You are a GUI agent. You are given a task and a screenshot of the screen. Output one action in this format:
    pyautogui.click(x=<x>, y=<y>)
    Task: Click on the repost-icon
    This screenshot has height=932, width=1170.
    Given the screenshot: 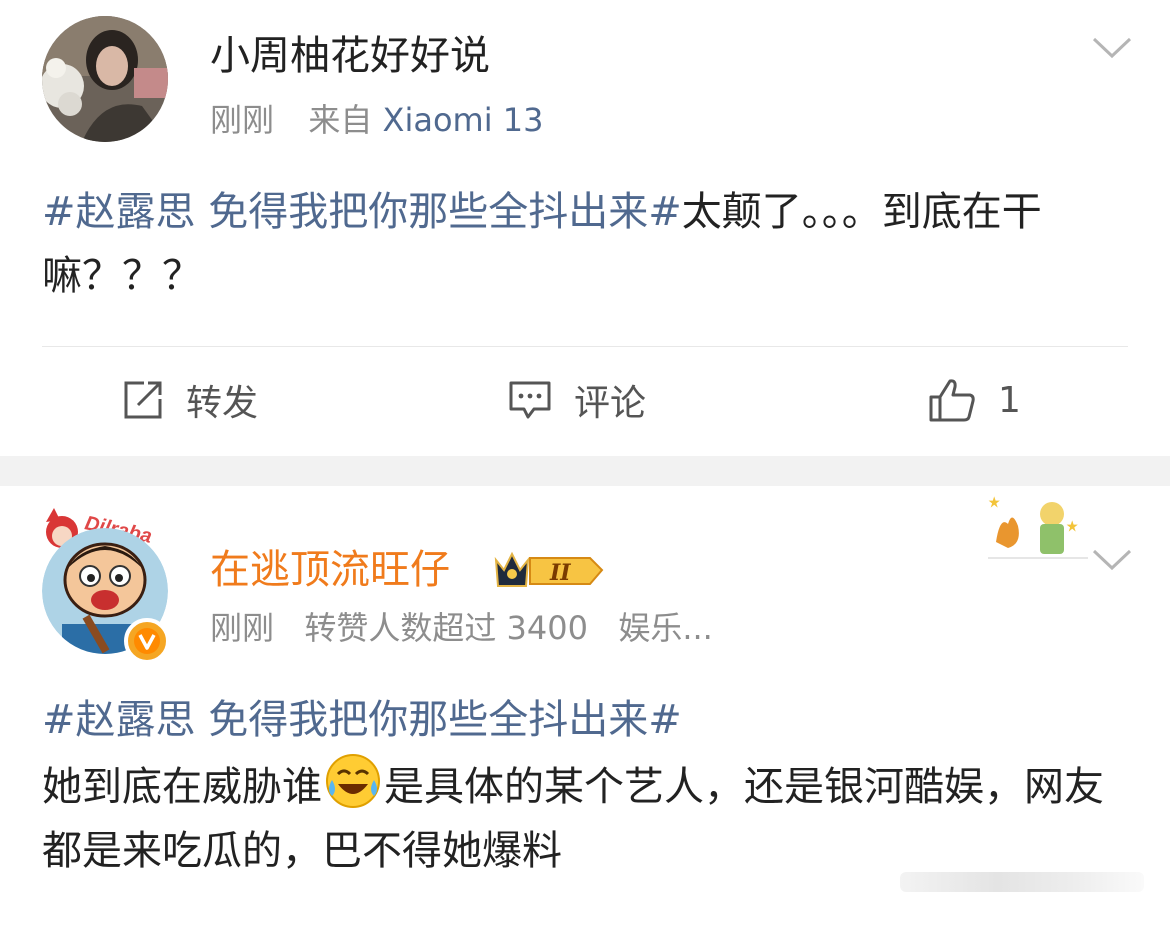 What is the action you would take?
    pyautogui.click(x=143, y=400)
    